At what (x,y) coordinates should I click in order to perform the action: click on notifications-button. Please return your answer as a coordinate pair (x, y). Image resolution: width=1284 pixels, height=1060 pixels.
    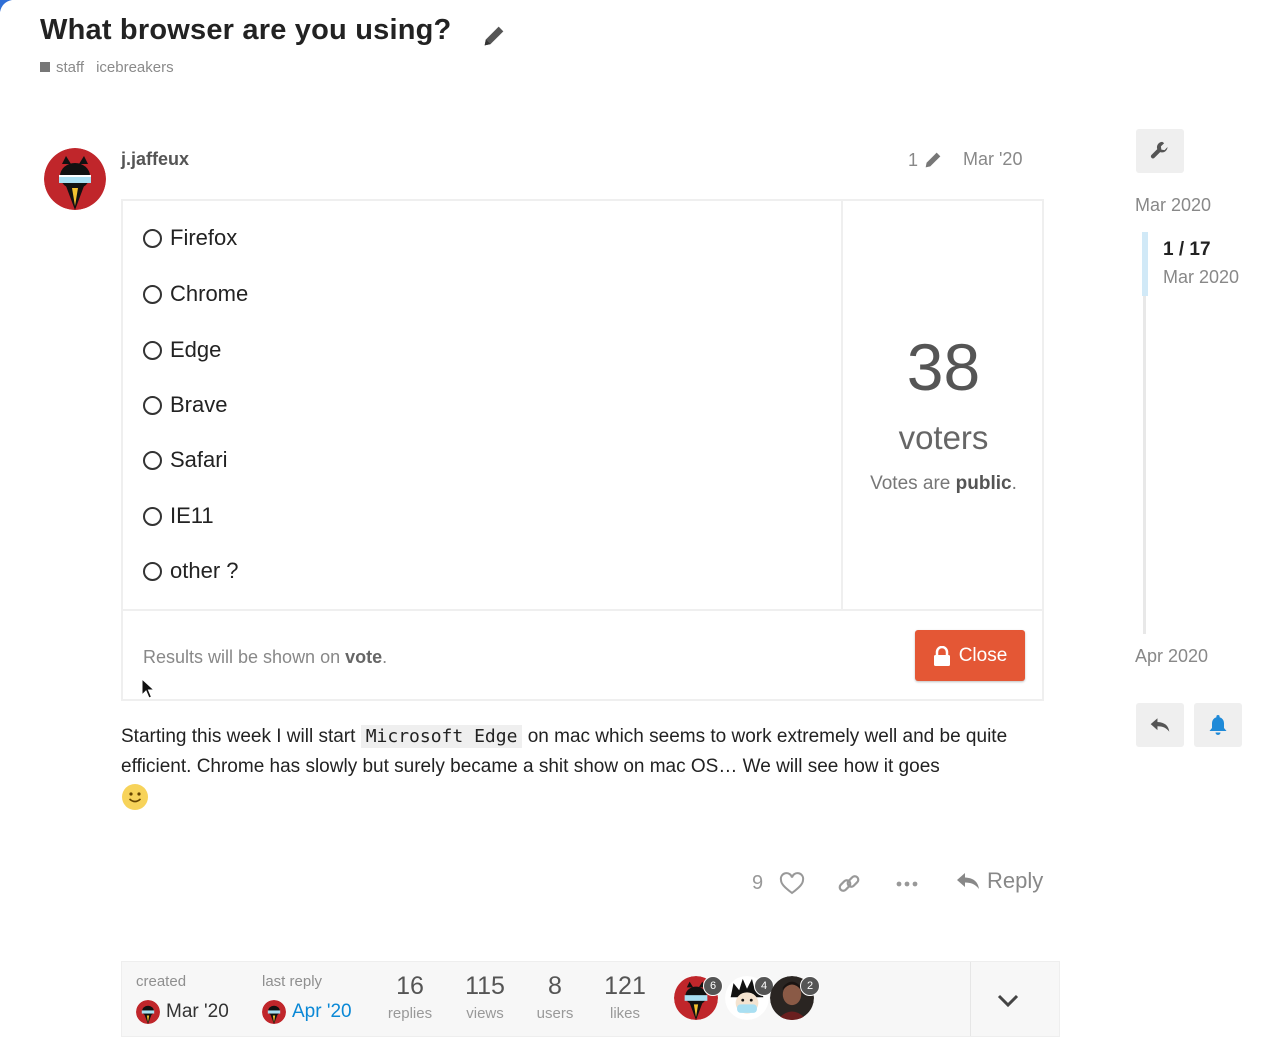
    Looking at the image, I should click on (1218, 725).